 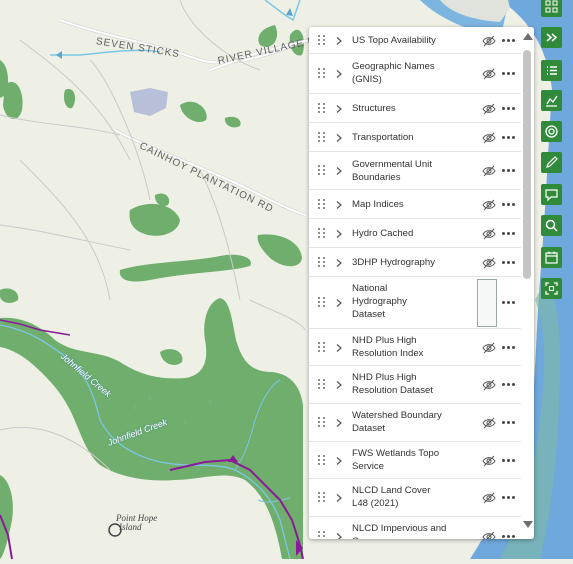 I want to click on layer-row: Hydro Cached, so click(x=415, y=233).